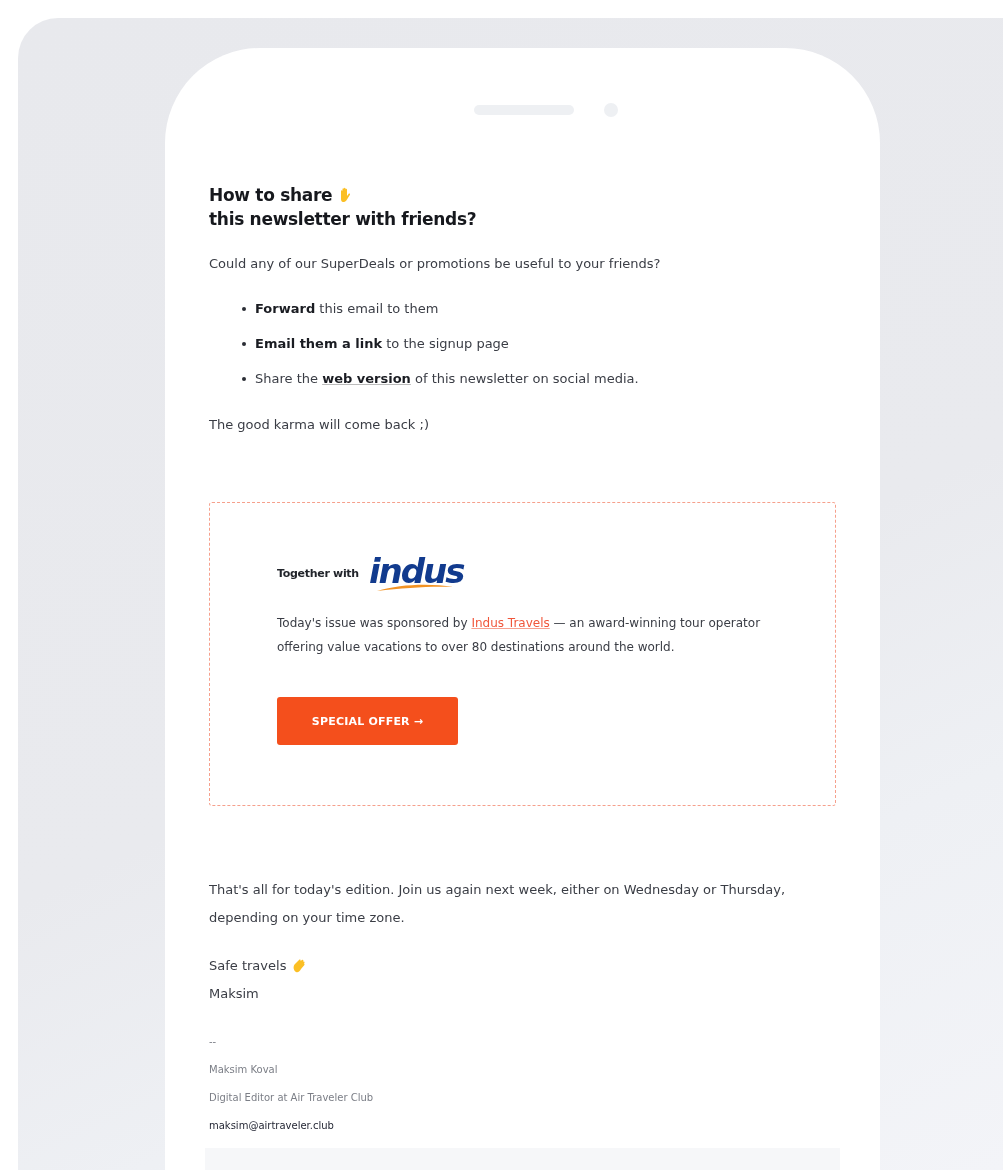 This screenshot has height=1170, width=1003. What do you see at coordinates (498, 904) in the screenshot?
I see `closing-text: That's all for today's edition. Join us again next week, either on Wednesday or Thursday, depending on your time zone.` at bounding box center [498, 904].